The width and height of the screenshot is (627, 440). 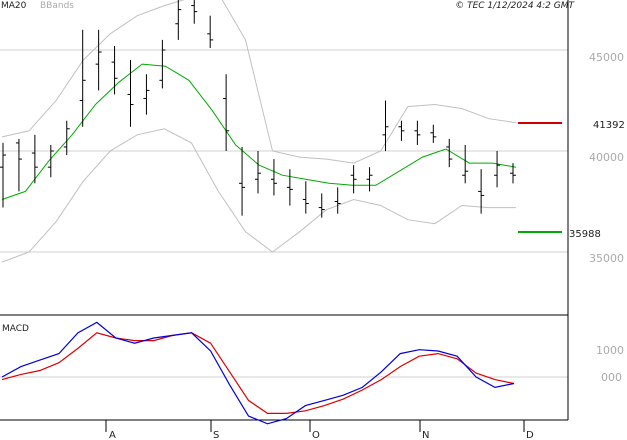 What do you see at coordinates (15, 329) in the screenshot?
I see `macd-title: MACD` at bounding box center [15, 329].